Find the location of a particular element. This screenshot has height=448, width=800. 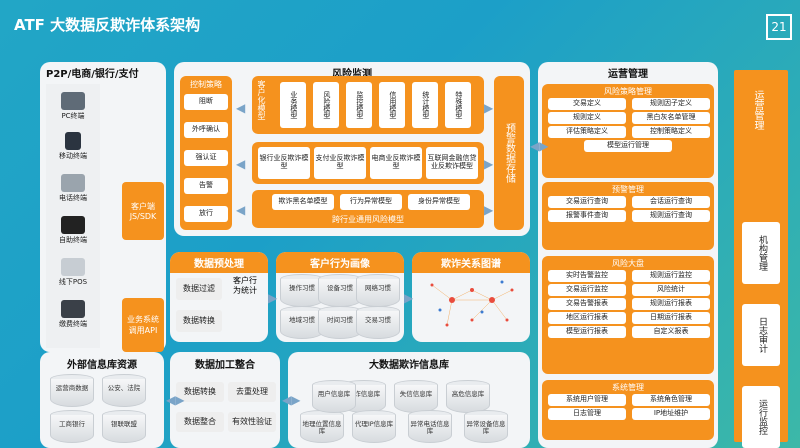

biz-model-item: 业务模型 is located at coordinates (293, 105).